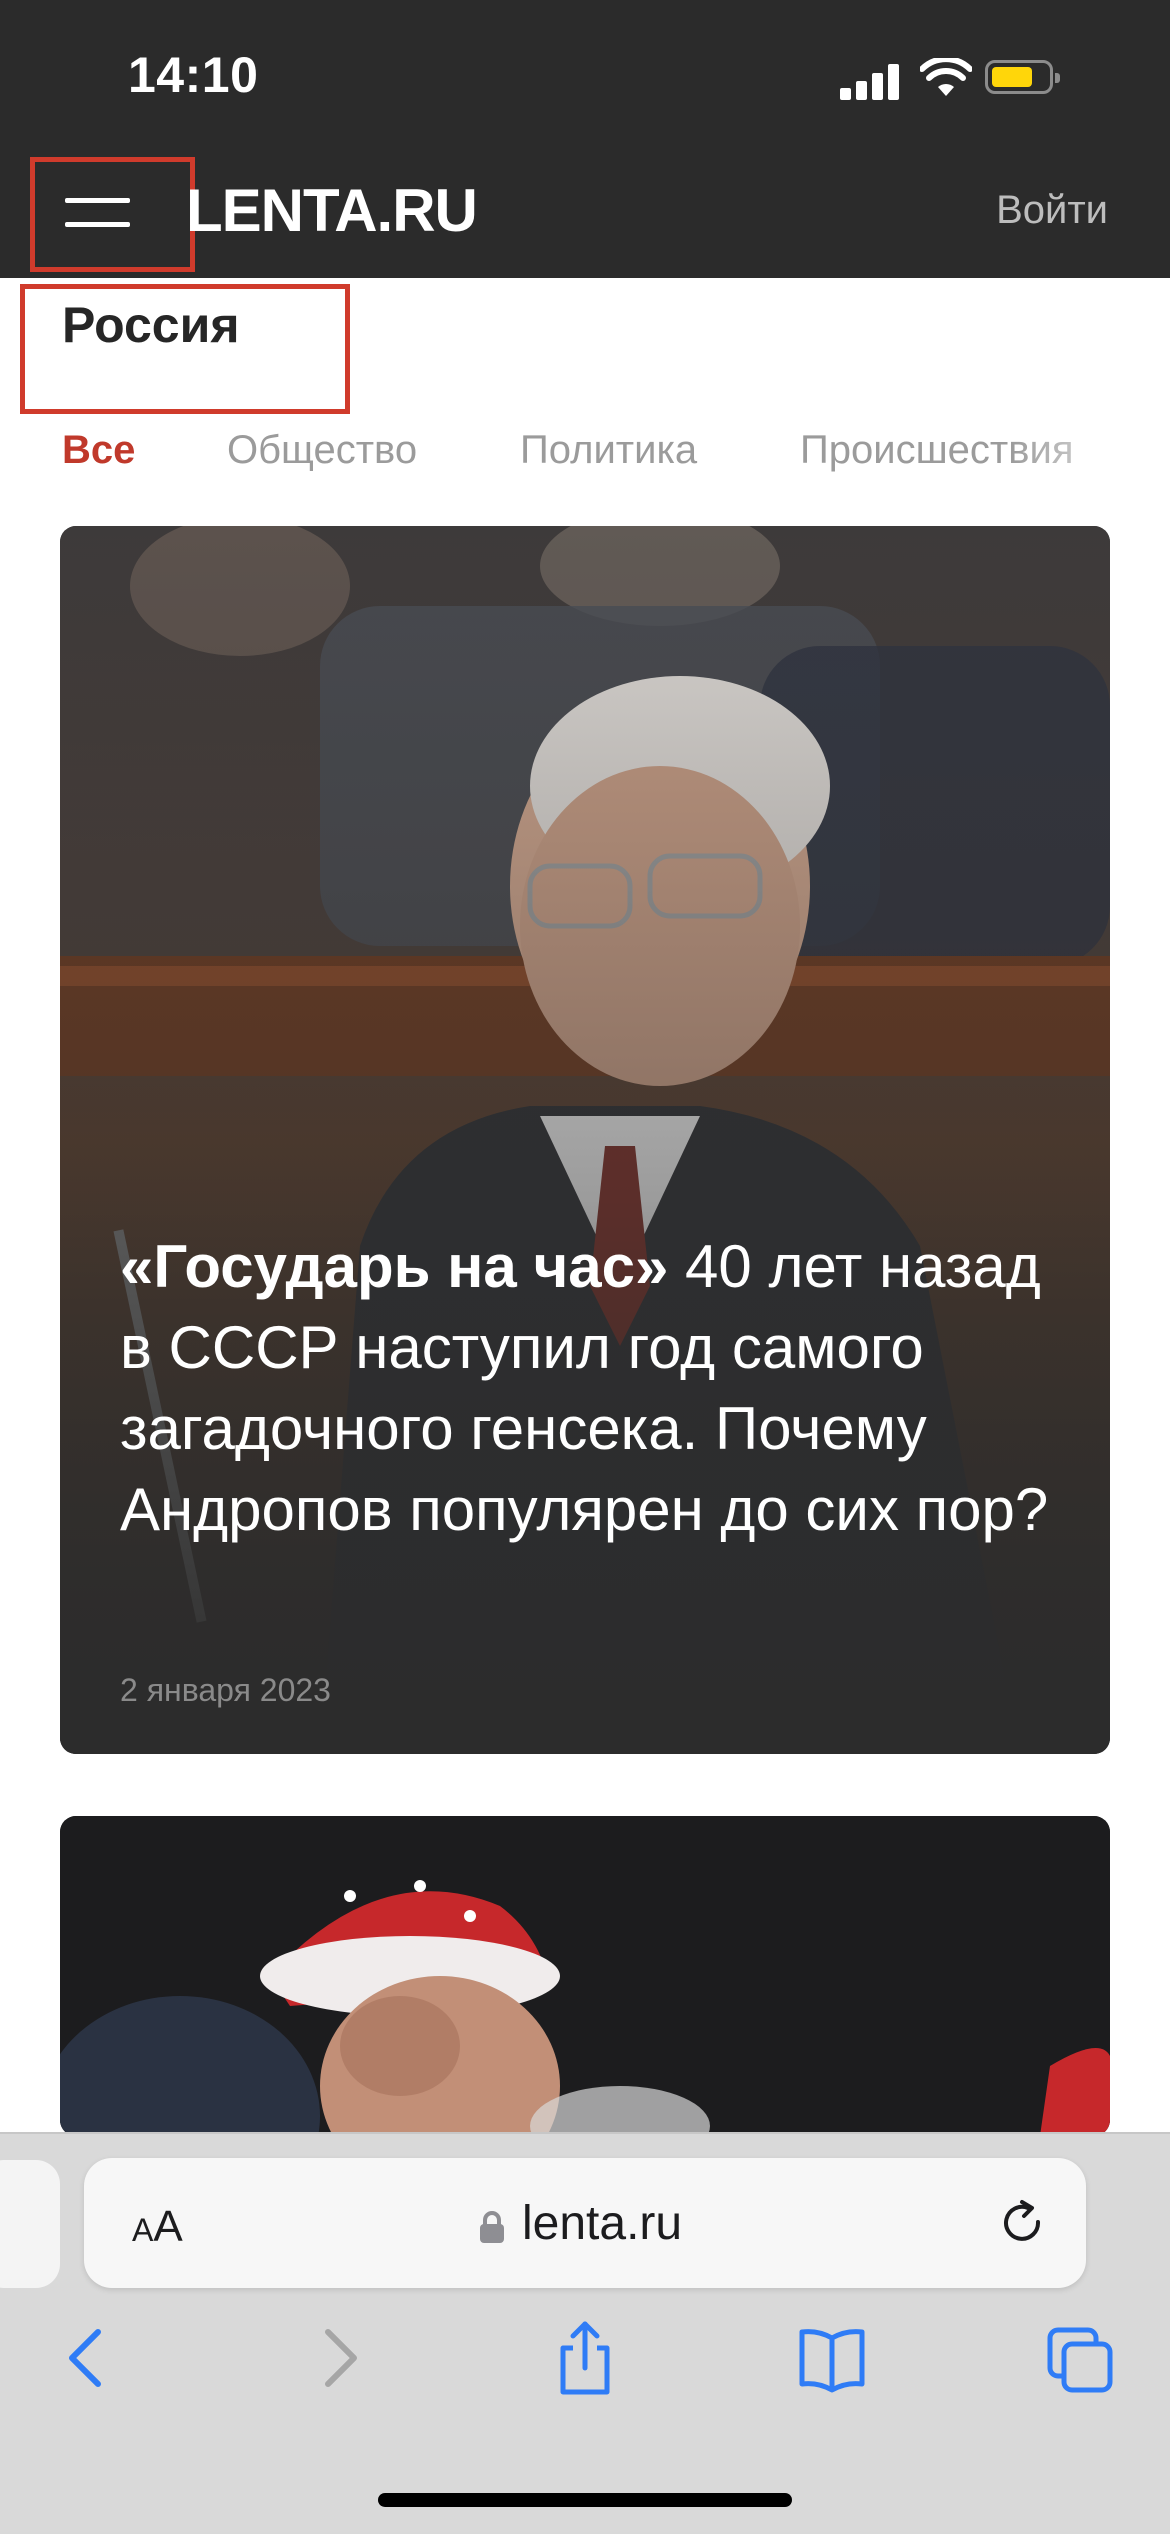  What do you see at coordinates (394, 1266) in the screenshot?
I see `article-headline-bold: «Государь на час»` at bounding box center [394, 1266].